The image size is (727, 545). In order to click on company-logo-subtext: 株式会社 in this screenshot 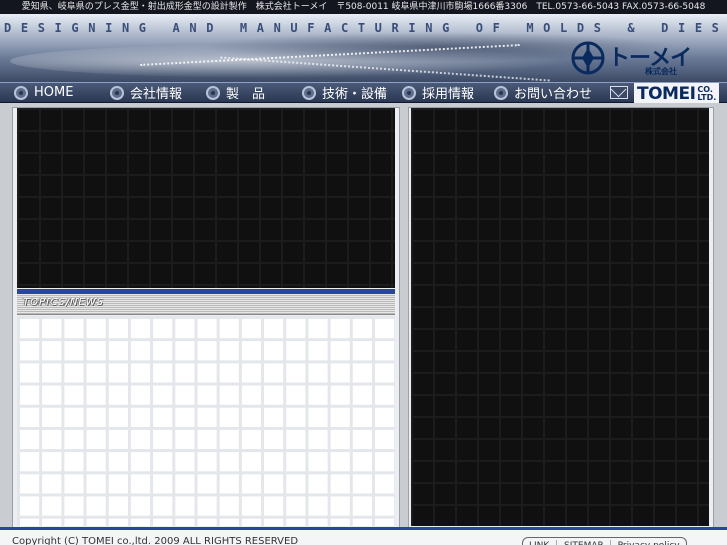, I will do `click(661, 71)`.